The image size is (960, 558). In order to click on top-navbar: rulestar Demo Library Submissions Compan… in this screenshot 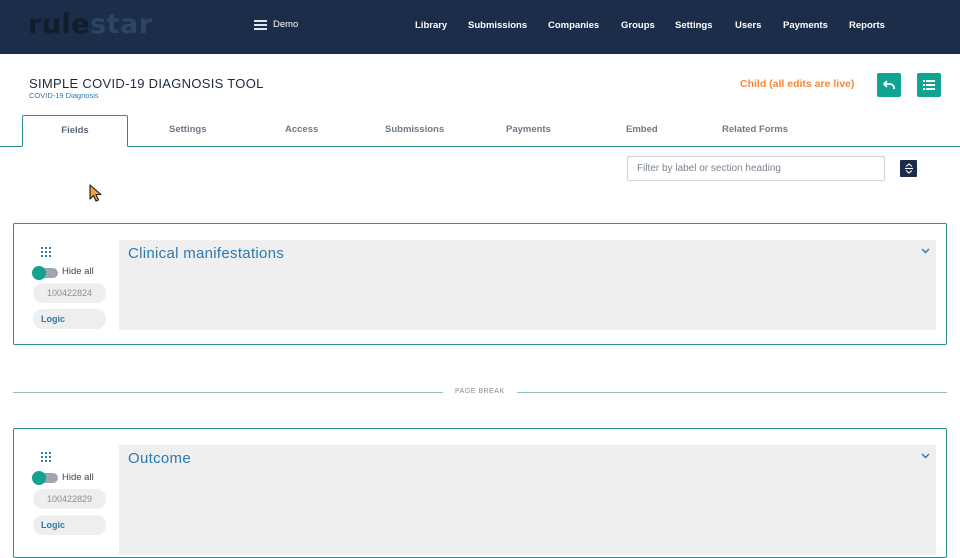, I will do `click(480, 27)`.